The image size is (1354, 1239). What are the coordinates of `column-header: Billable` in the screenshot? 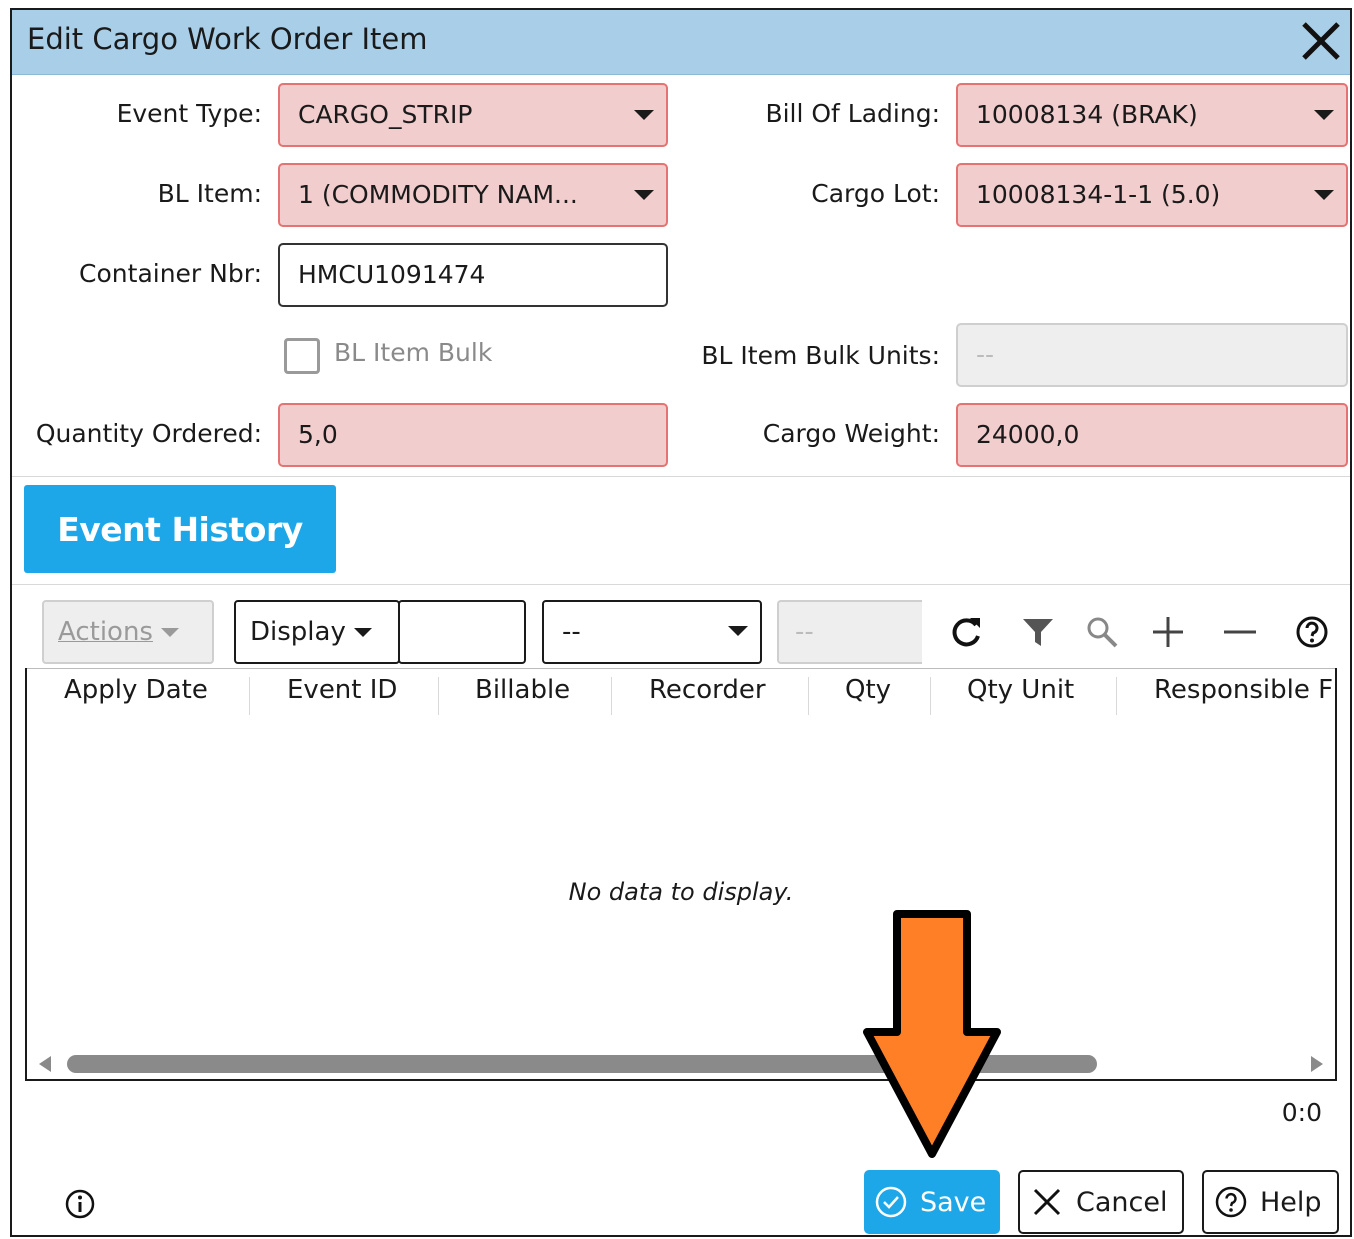 It's located at (522, 690).